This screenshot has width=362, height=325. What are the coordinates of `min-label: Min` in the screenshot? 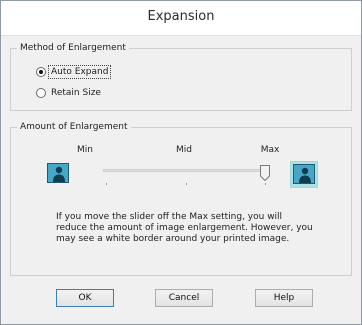 It's located at (85, 150).